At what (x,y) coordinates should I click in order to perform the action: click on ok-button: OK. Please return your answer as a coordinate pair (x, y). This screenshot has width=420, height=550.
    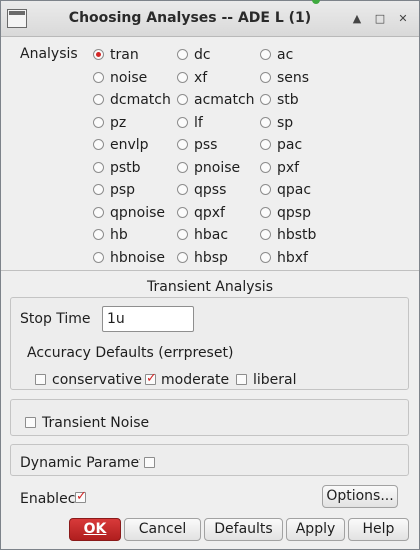
    Looking at the image, I should click on (95, 529).